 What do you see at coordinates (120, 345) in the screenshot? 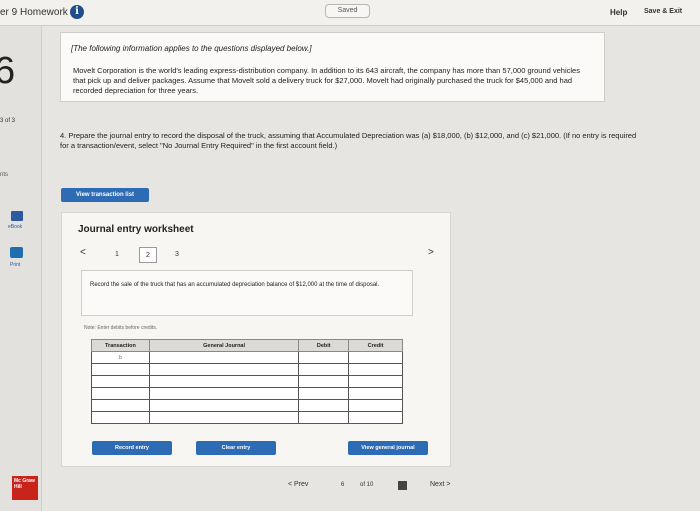
I see `column-header-transaction: Transaction` at bounding box center [120, 345].